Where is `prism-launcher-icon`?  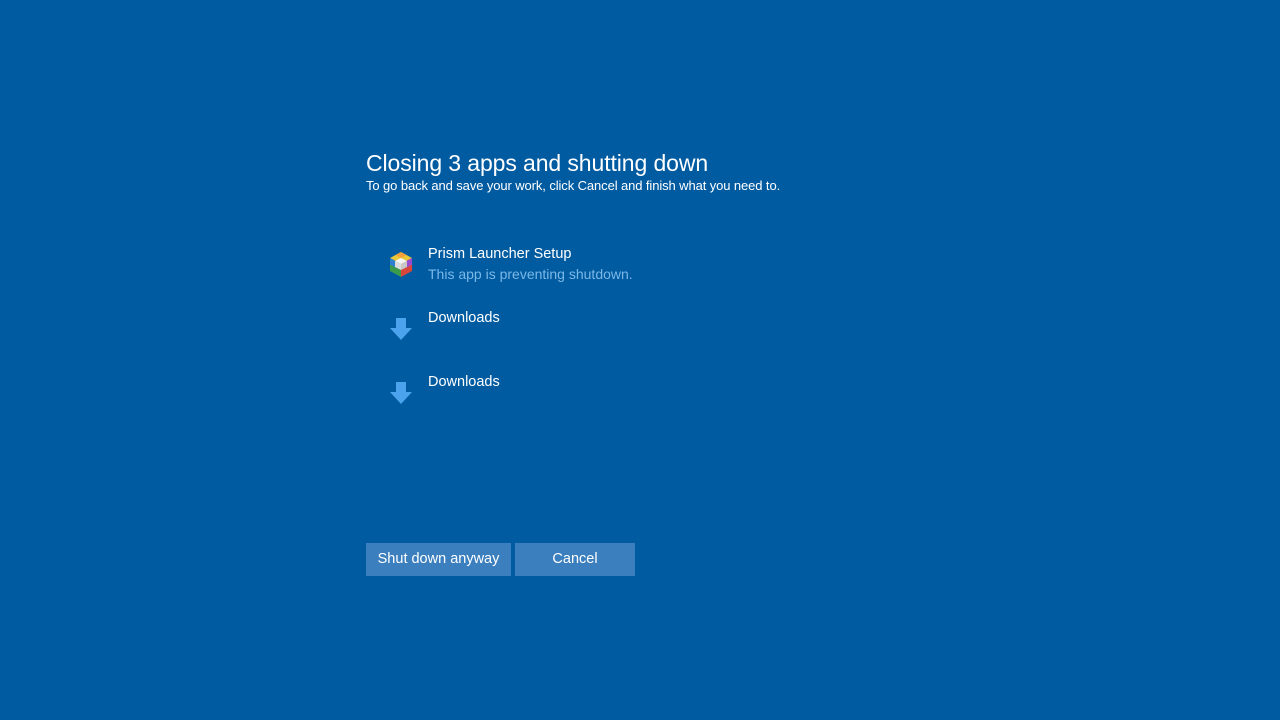 prism-launcher-icon is located at coordinates (401, 264).